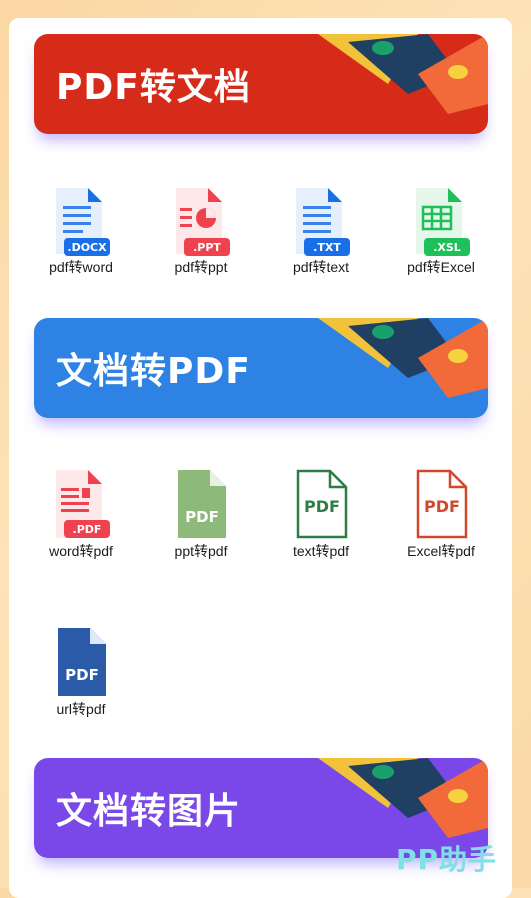 The image size is (531, 898). I want to click on svg-text: .PPT, so click(207, 247).